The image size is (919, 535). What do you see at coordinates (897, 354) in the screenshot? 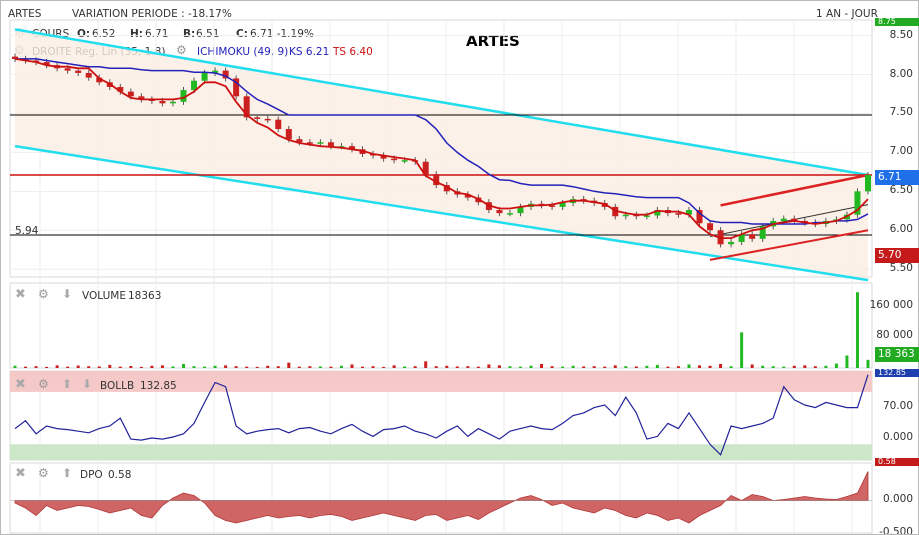
I see `volume-last-badge: 18 363` at bounding box center [897, 354].